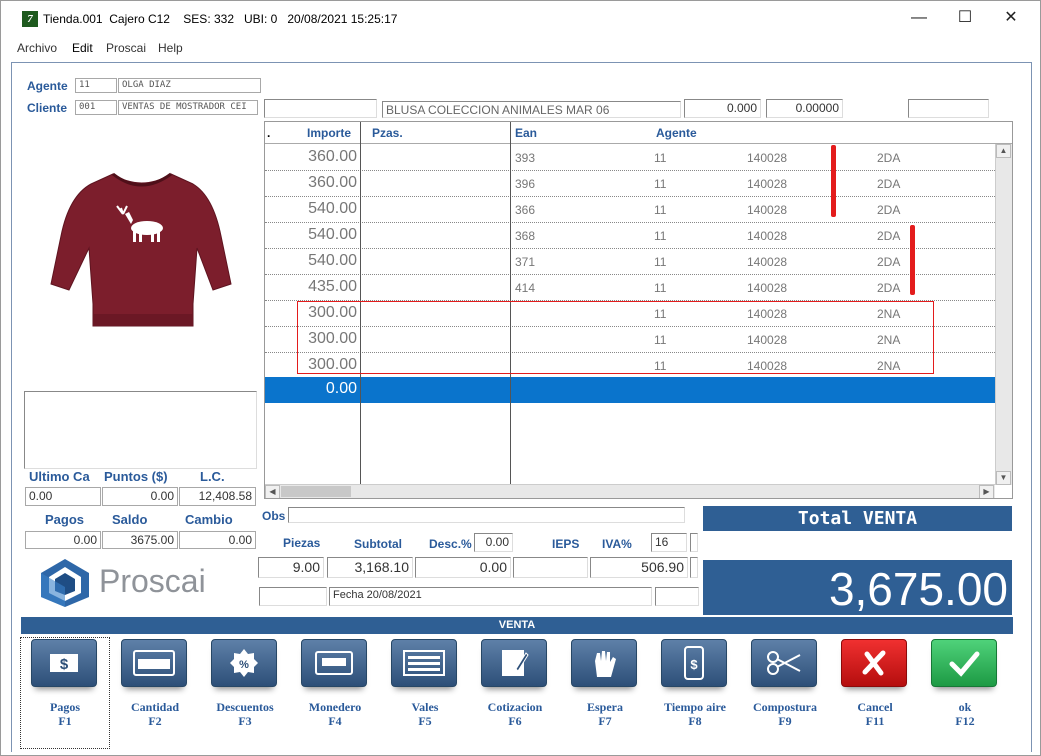  What do you see at coordinates (875, 721) in the screenshot?
I see `button-key: F11` at bounding box center [875, 721].